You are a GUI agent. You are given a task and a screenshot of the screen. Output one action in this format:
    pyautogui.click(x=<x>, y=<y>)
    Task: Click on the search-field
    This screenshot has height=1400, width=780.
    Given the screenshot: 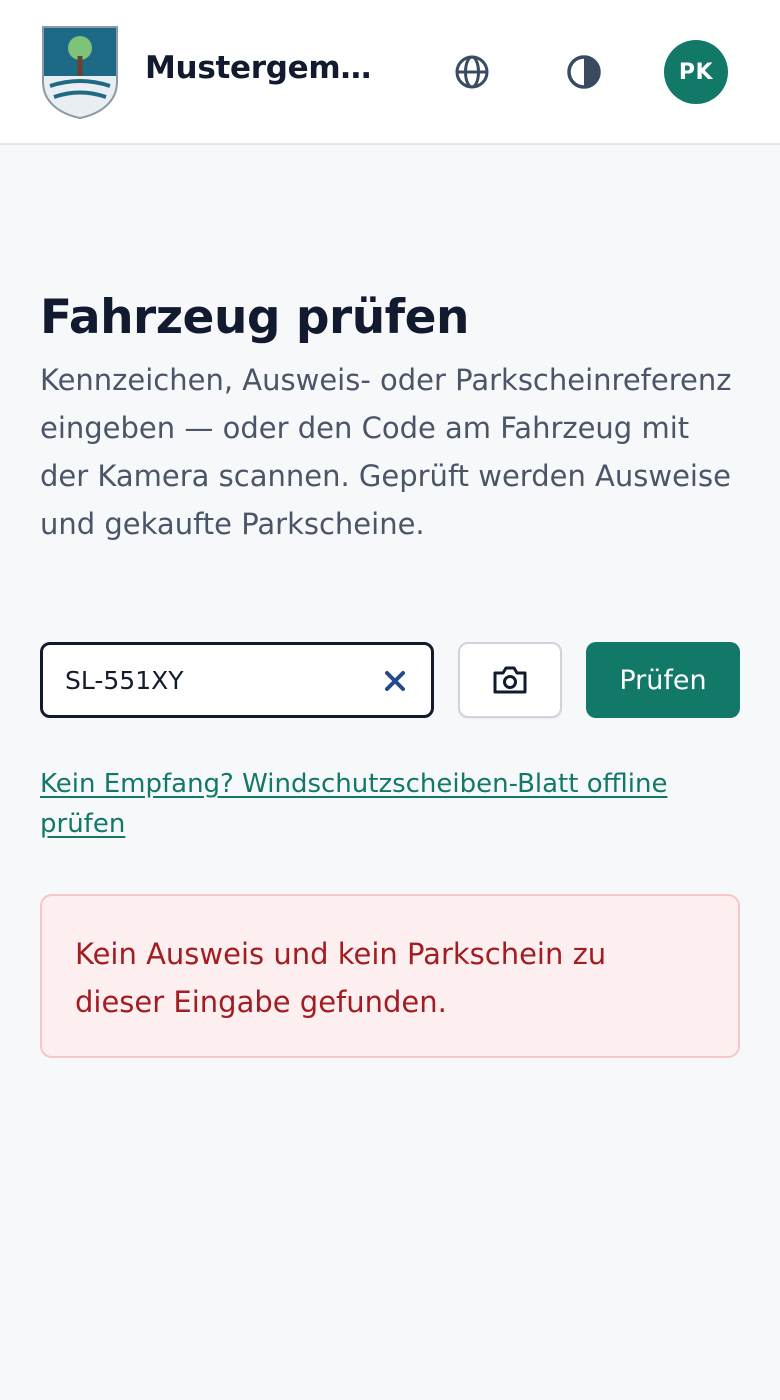 What is the action you would take?
    pyautogui.click(x=237, y=680)
    